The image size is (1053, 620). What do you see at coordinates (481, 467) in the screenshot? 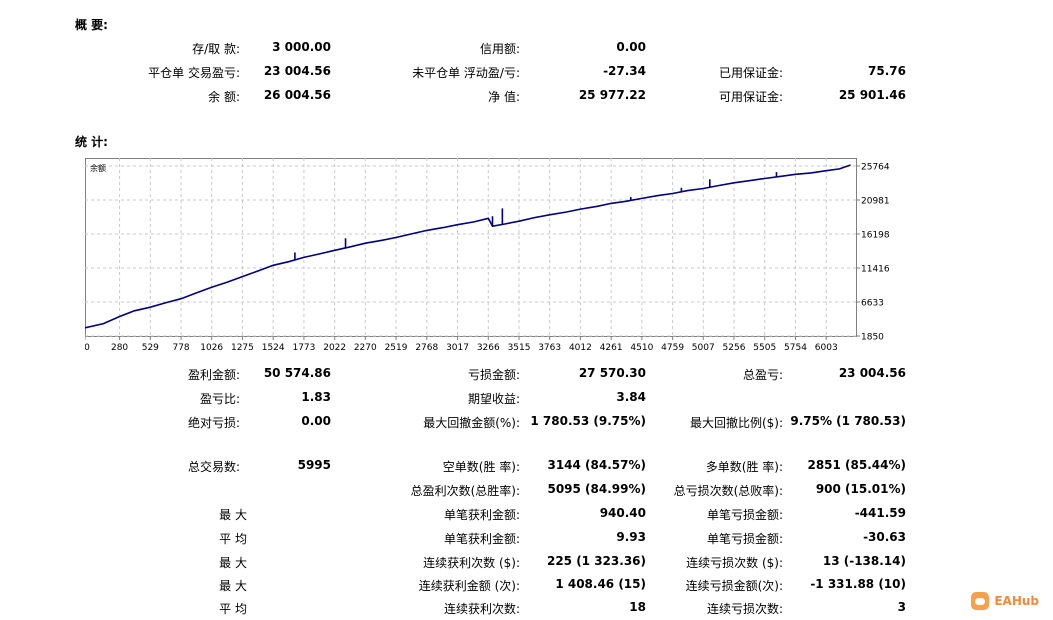
I see `stat-label: 空单数(胜 率):` at bounding box center [481, 467].